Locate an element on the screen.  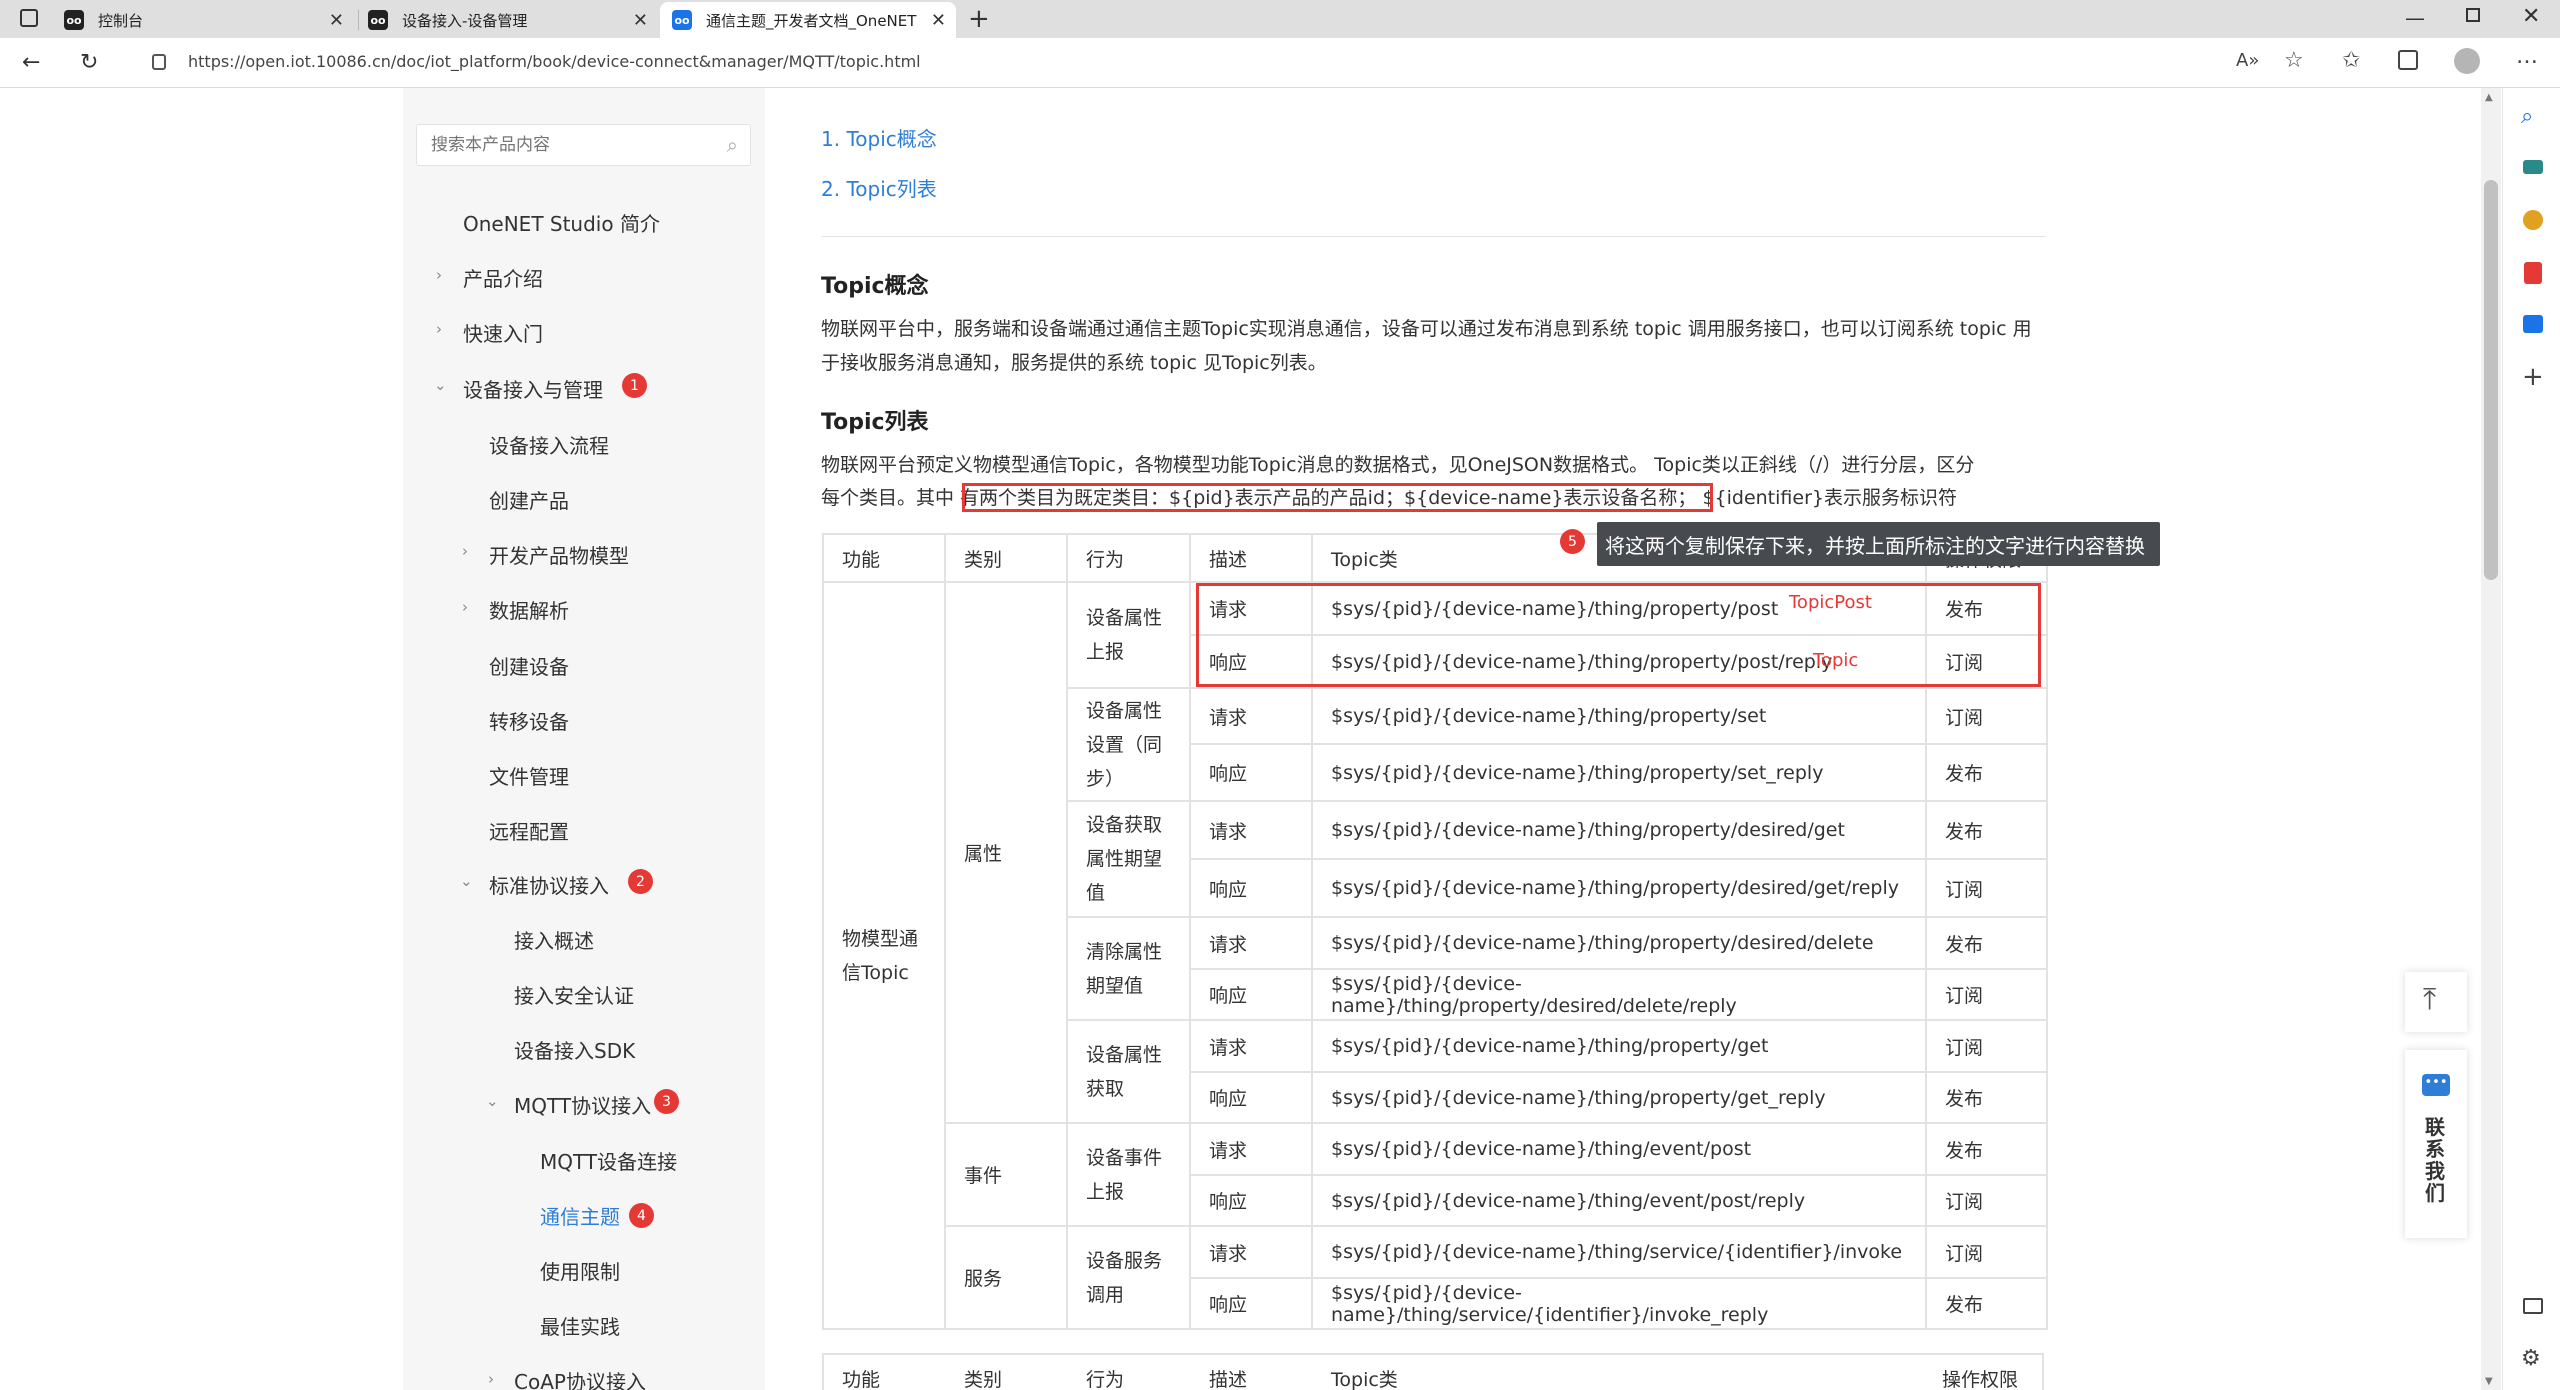
sidebar-item-coap: CoAP协议接入 is located at coordinates (580, 1378).